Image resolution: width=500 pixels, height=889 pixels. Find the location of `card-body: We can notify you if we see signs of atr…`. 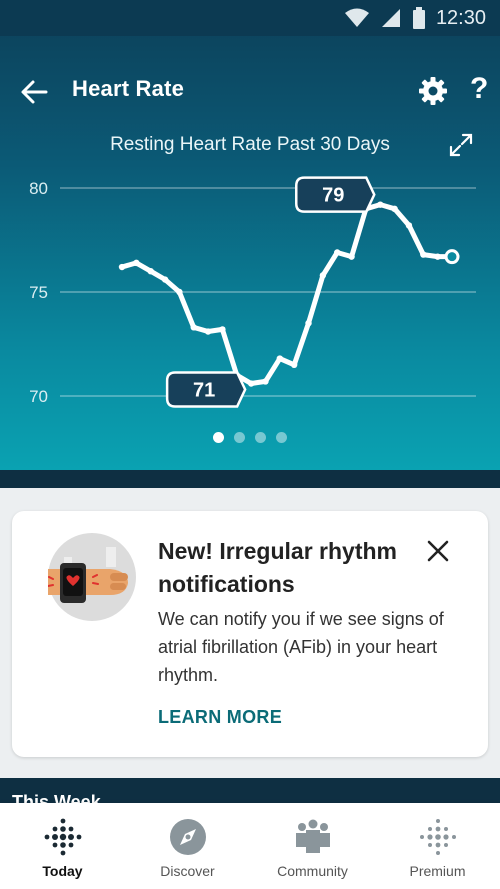

card-body: We can notify you if we see signs of atr… is located at coordinates (301, 647).